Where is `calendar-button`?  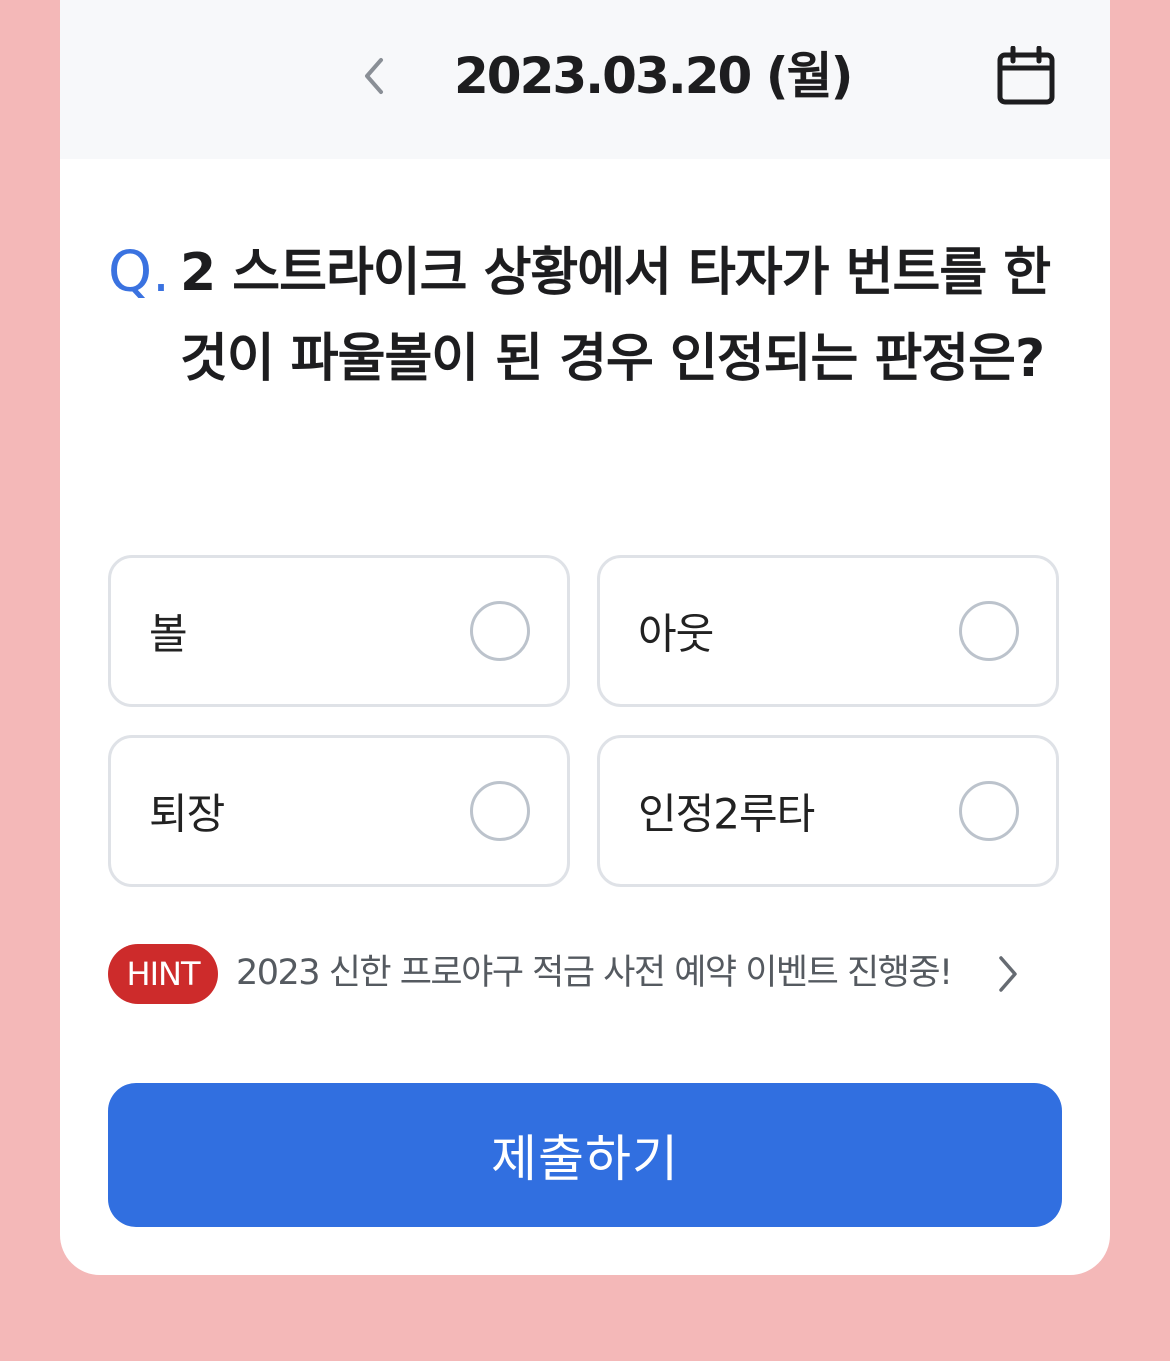
calendar-button is located at coordinates (1026, 76).